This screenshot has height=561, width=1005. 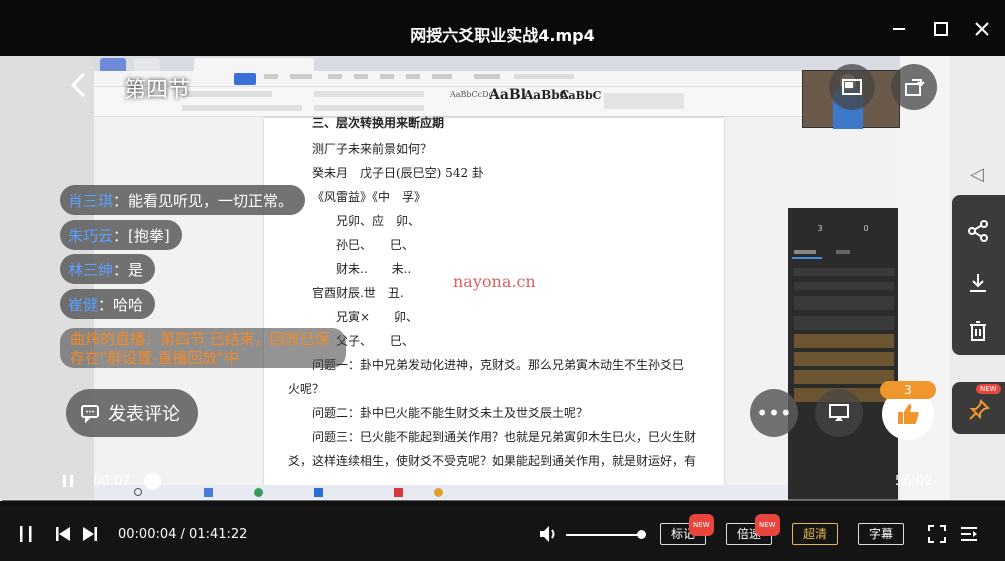 I want to click on control-bar: 00:00:04 / 01:41:22 标记 NEW 倍速 NEW 超清 字幕, so click(x=502, y=534).